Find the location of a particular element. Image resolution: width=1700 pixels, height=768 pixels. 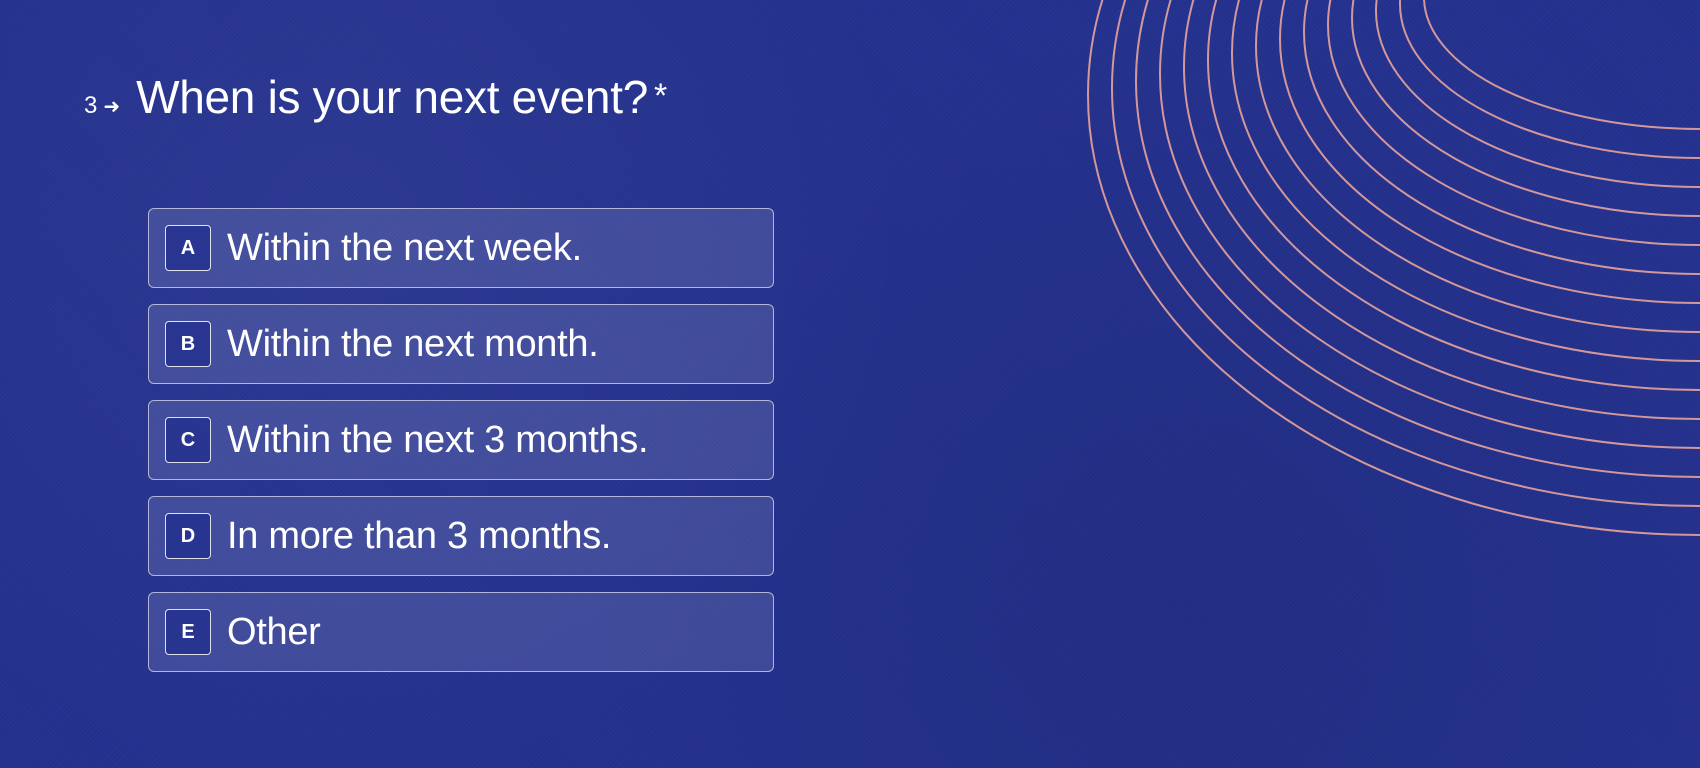

choice-key-badge: D is located at coordinates (188, 536).